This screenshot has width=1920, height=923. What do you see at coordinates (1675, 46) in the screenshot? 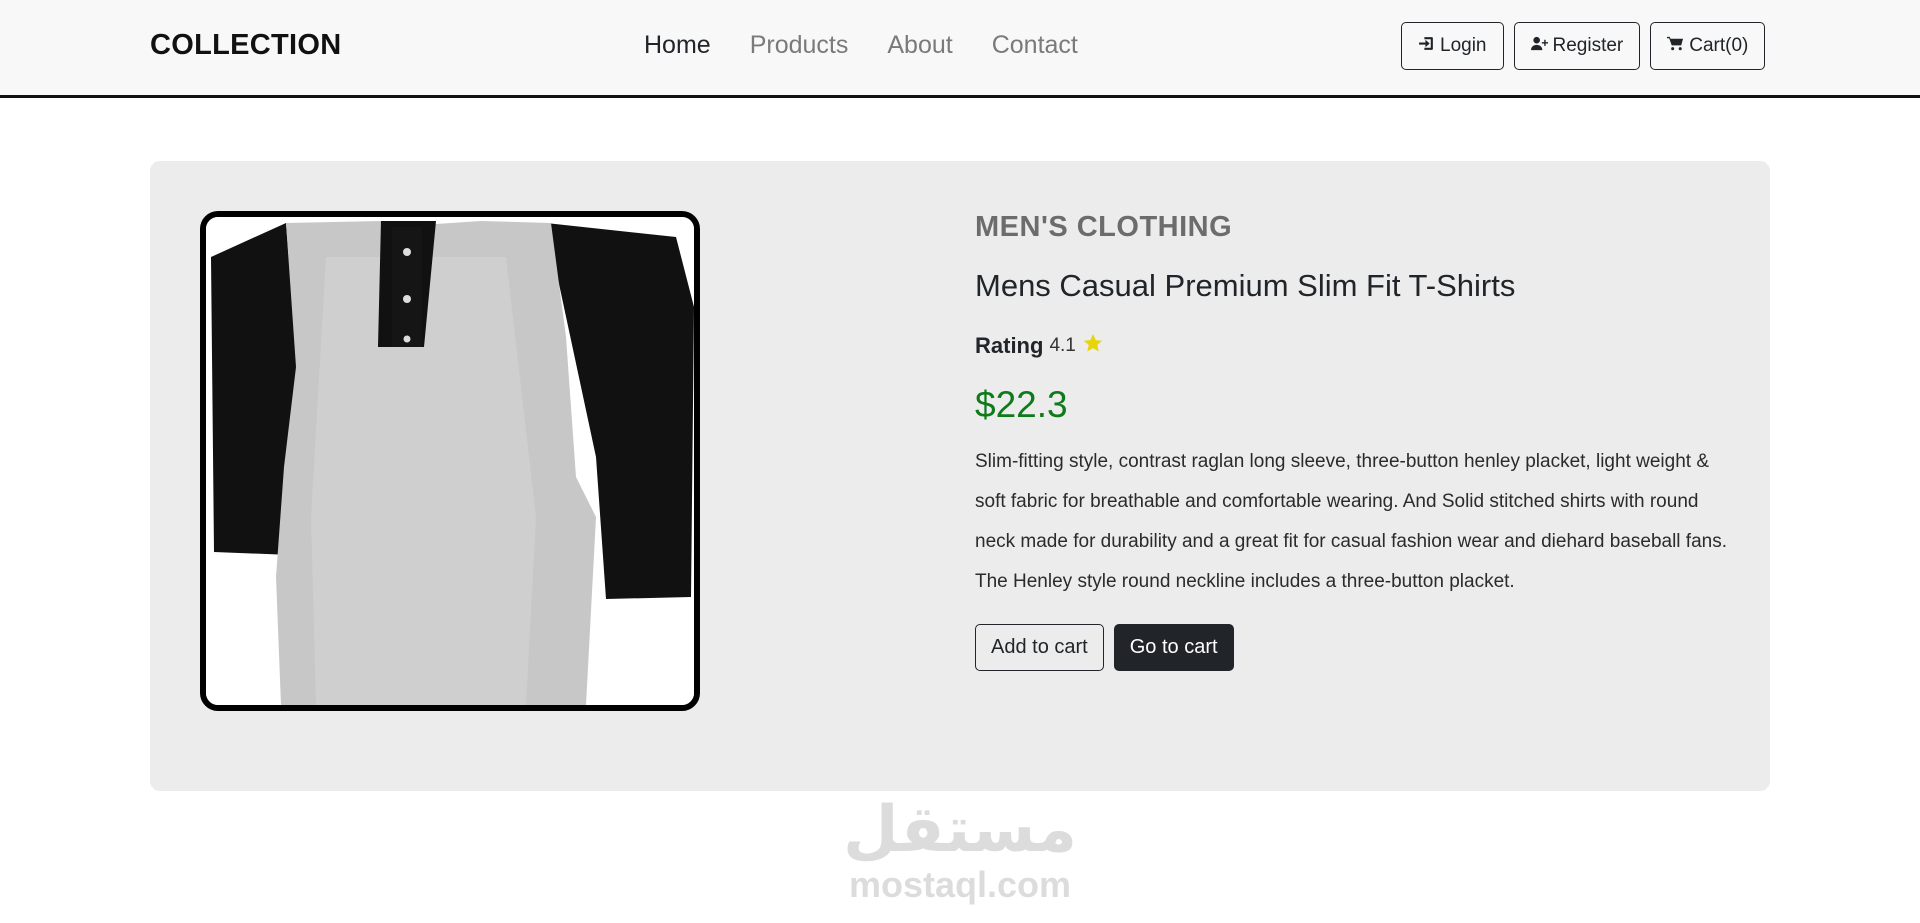
I see `shopping-cart-icon` at bounding box center [1675, 46].